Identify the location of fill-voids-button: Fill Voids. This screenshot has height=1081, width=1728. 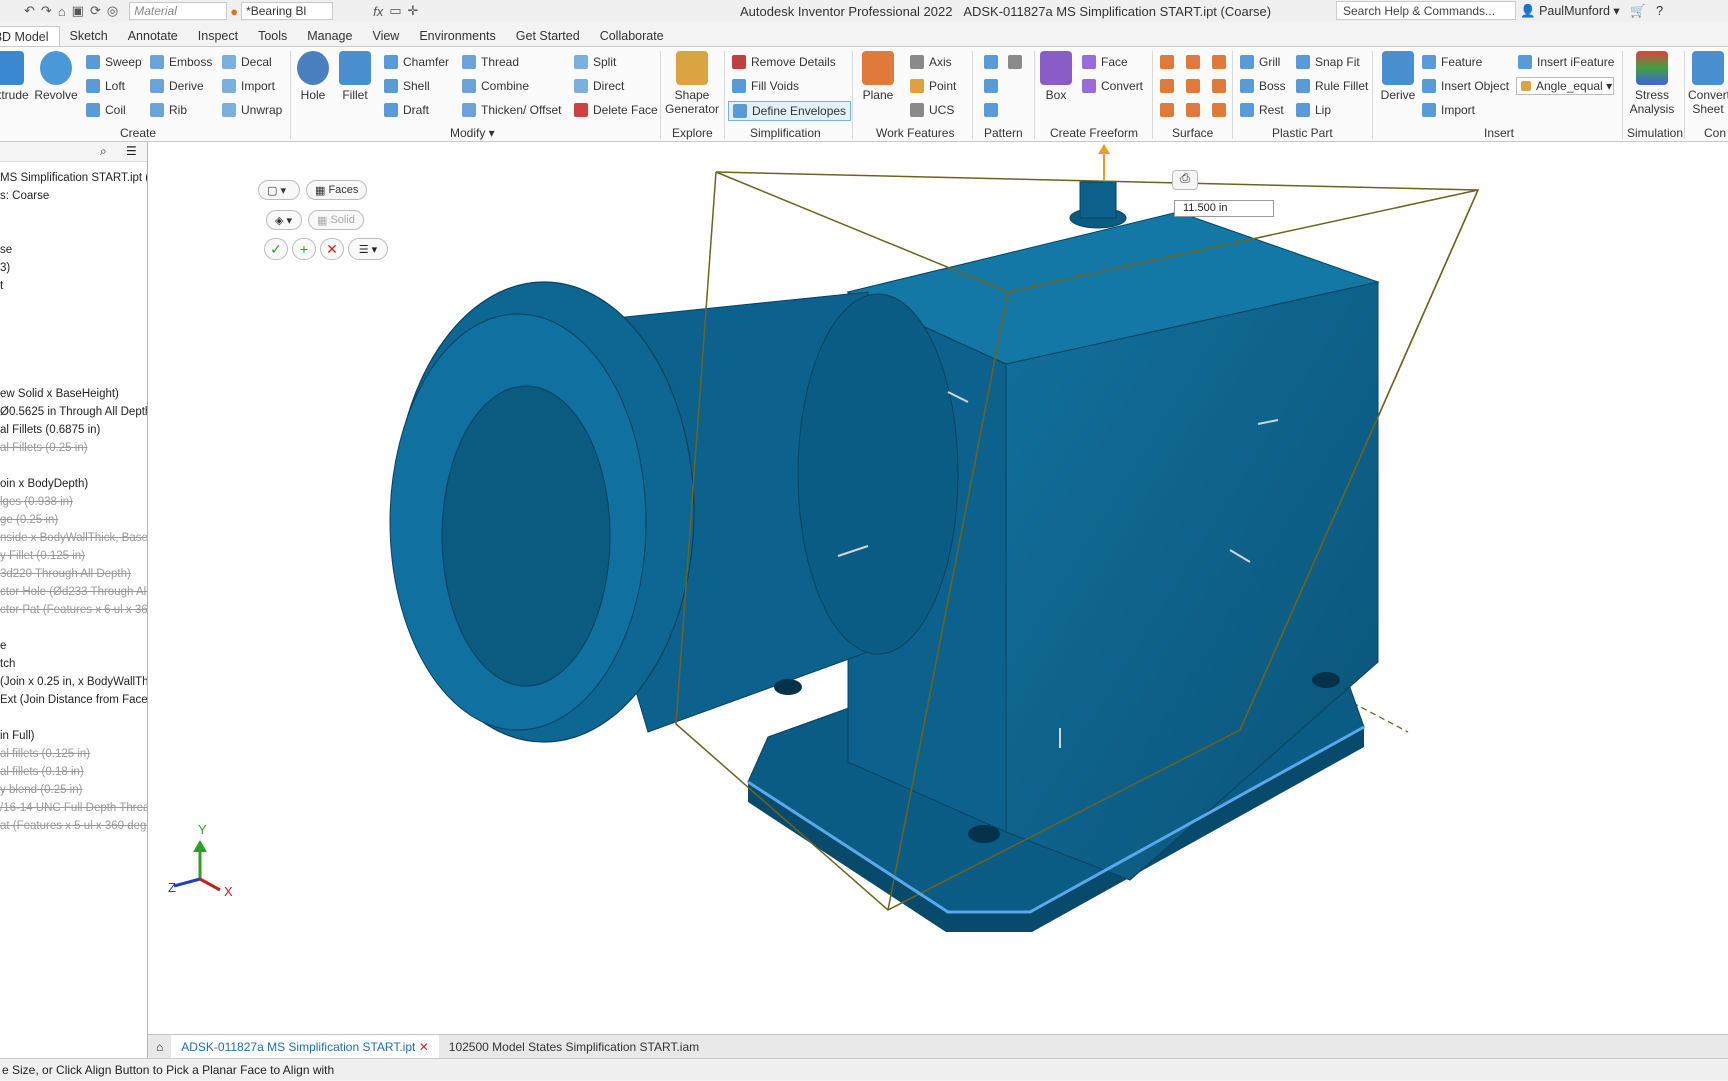
(765, 86).